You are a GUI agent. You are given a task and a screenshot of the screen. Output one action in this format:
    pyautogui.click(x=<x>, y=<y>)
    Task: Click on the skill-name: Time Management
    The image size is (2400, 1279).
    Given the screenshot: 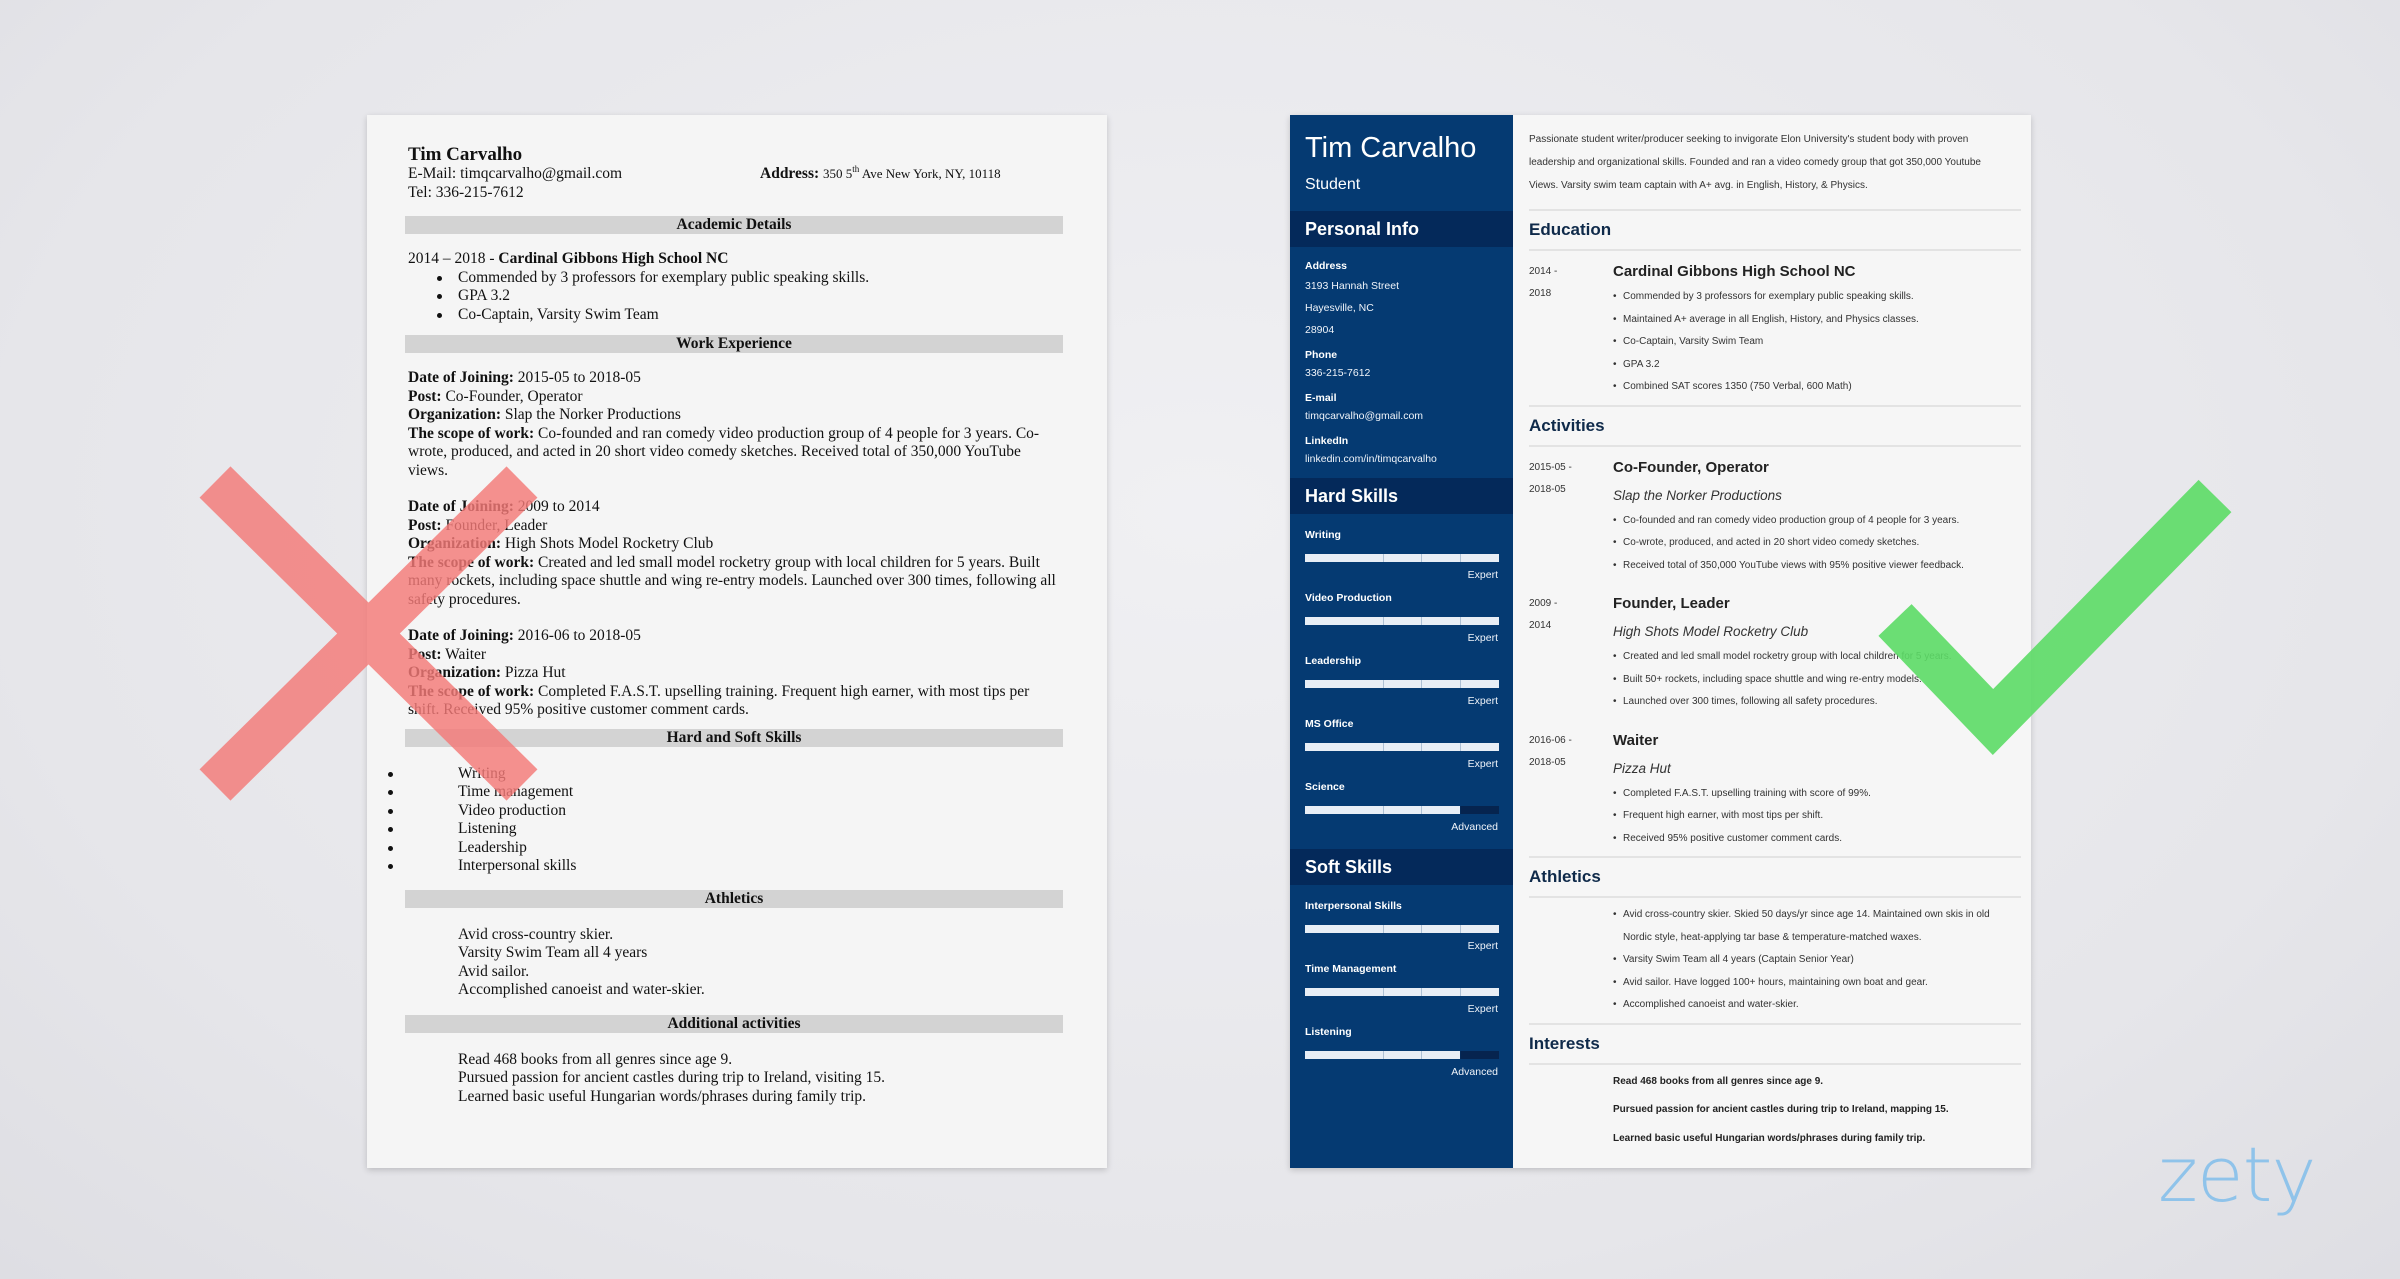 What is the action you would take?
    pyautogui.click(x=1351, y=969)
    